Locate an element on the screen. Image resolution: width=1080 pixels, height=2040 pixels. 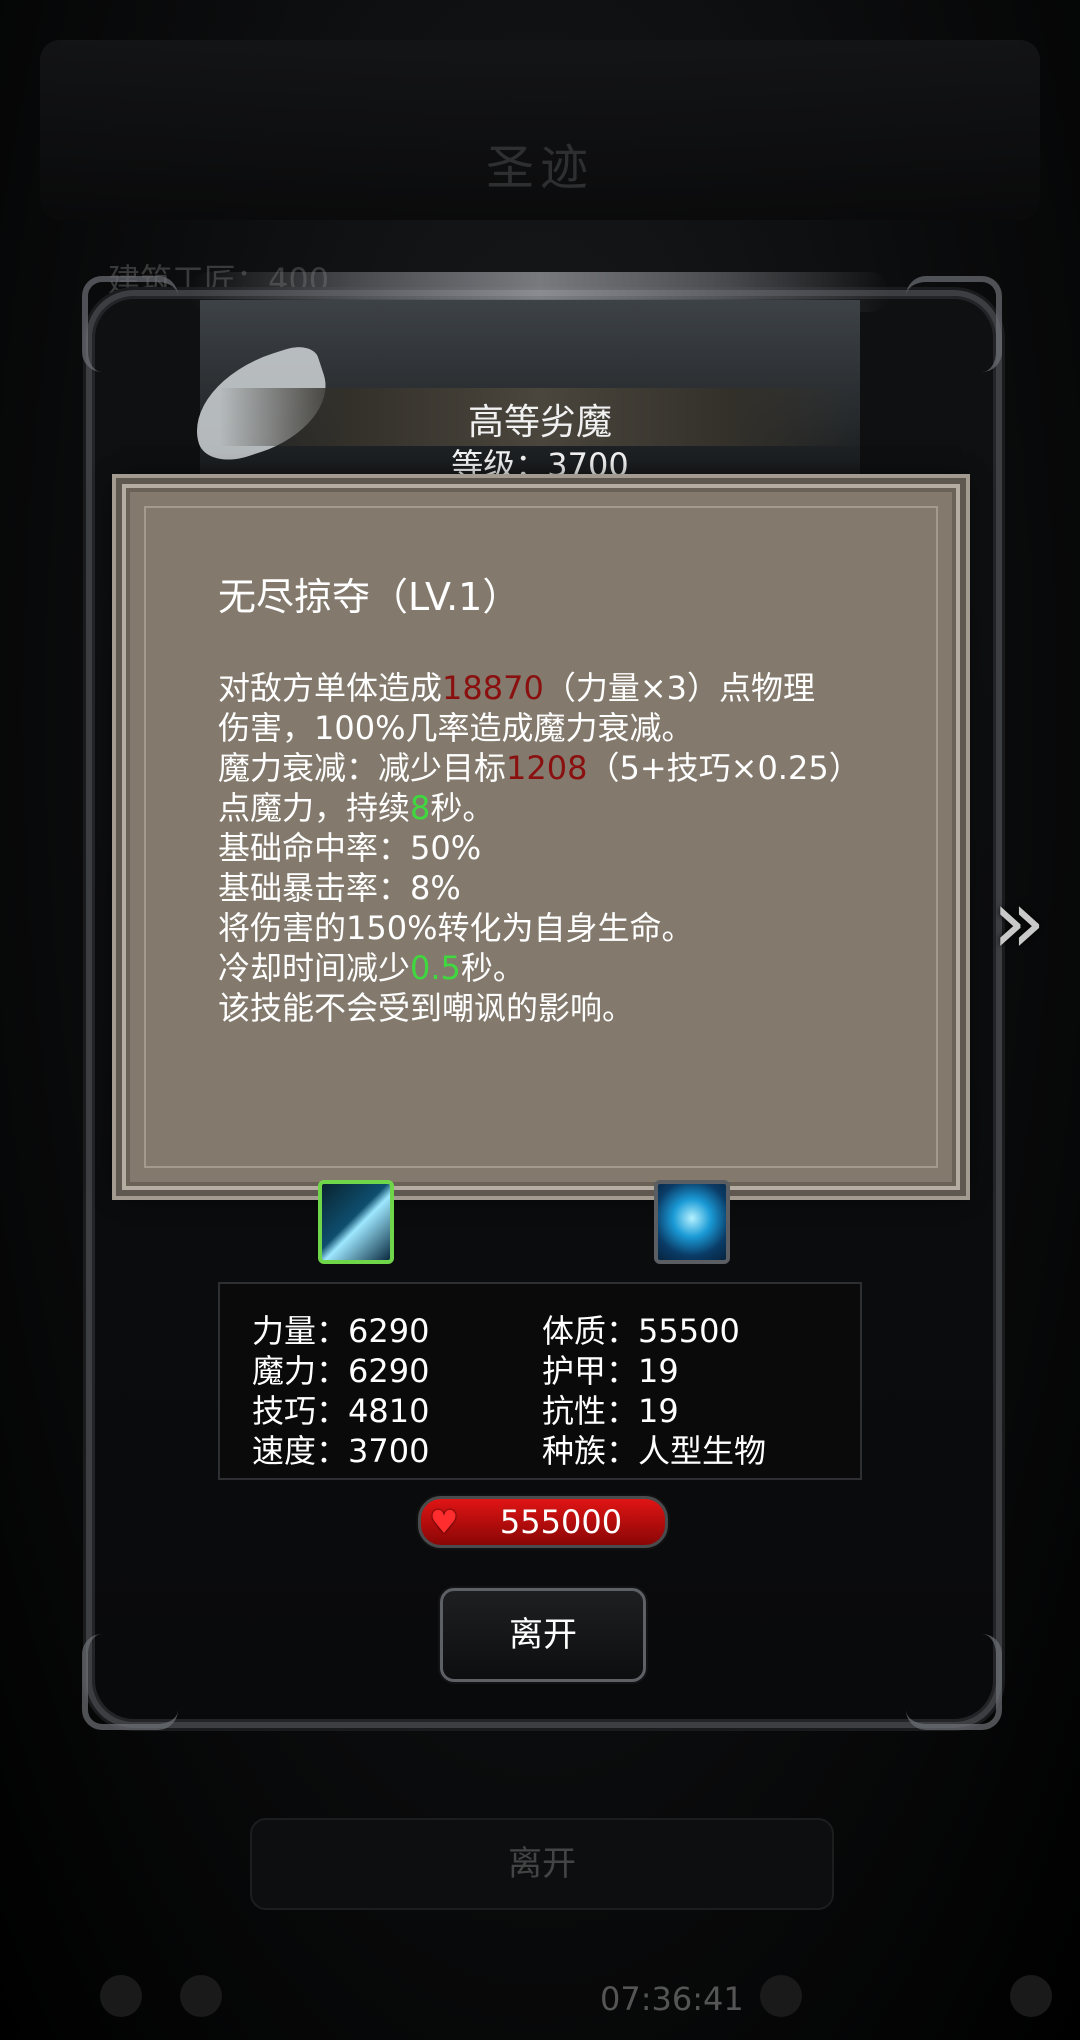
skill-text: 基础暴击率：8% is located at coordinates (339, 888).